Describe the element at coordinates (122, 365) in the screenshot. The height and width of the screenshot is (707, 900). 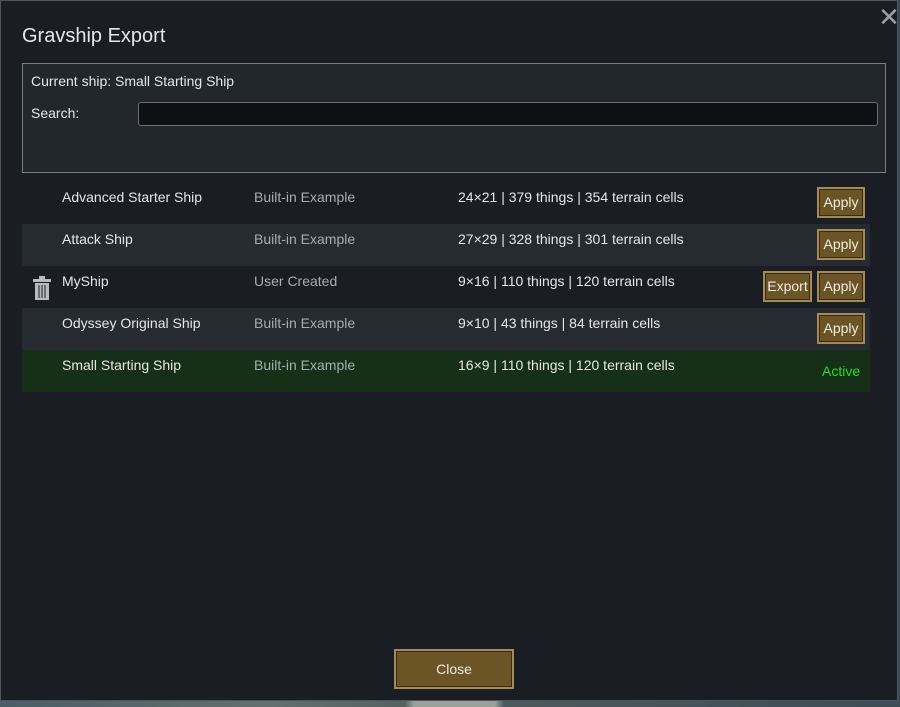
I see `ship-name: Small Starting Ship` at that location.